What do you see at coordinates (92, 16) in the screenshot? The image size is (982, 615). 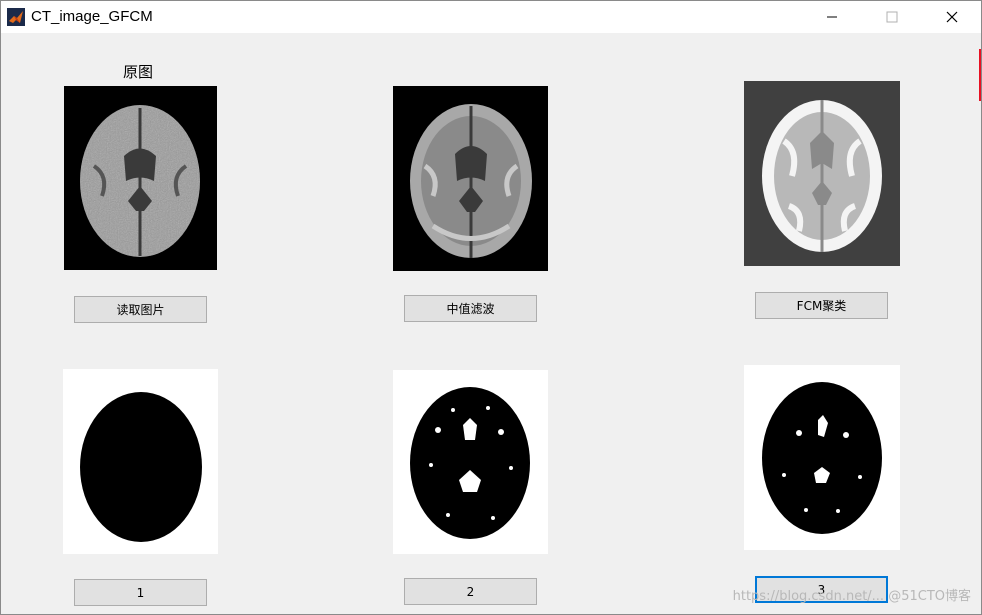 I see `window-title: CT_image_GFCM` at bounding box center [92, 16].